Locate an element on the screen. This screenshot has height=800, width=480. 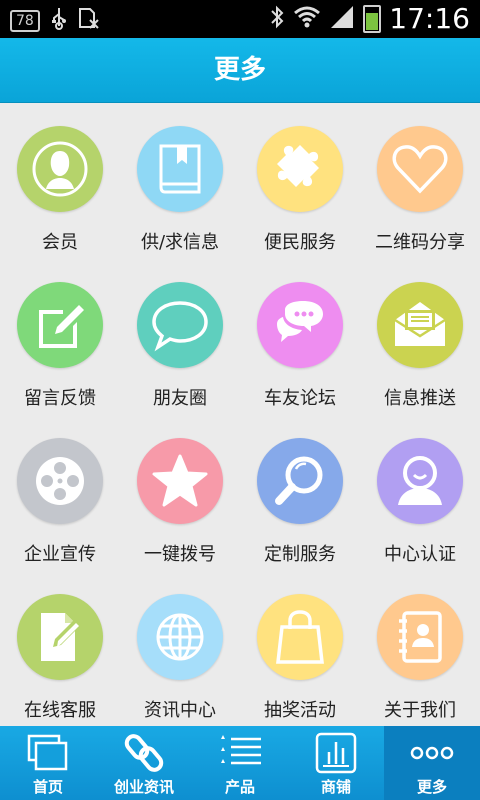
globe-icon is located at coordinates (180, 637).